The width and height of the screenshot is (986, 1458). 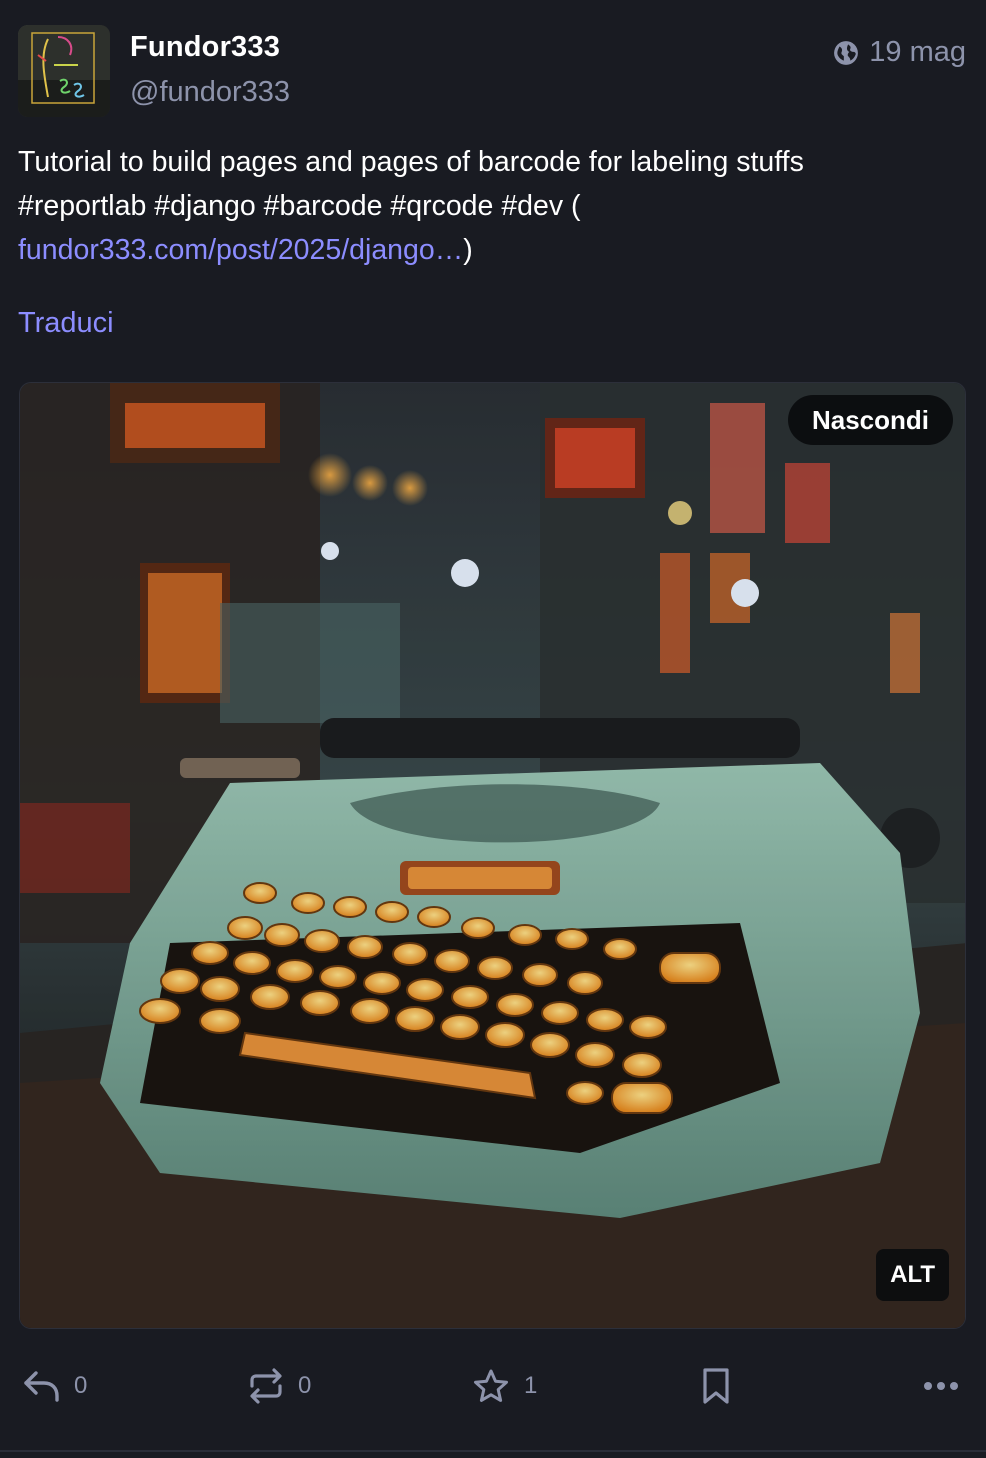 I want to click on bookmark-button, so click(x=716, y=1386).